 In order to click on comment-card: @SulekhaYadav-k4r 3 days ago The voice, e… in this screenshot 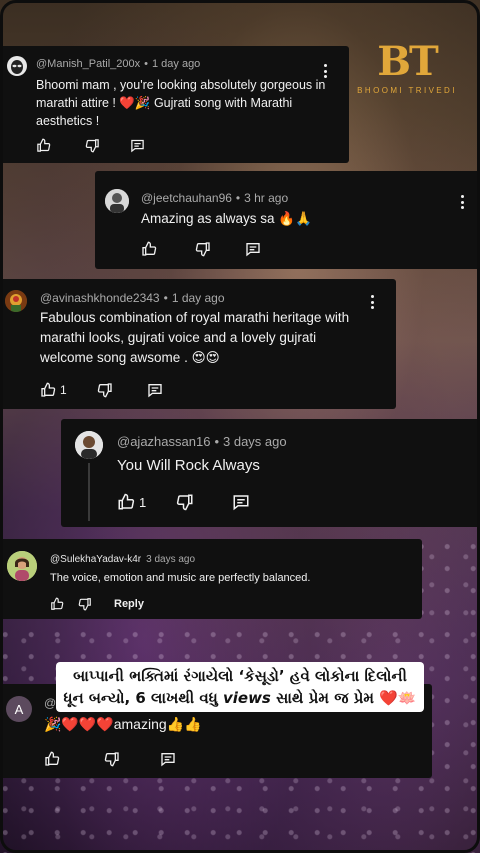, I will do `click(211, 579)`.